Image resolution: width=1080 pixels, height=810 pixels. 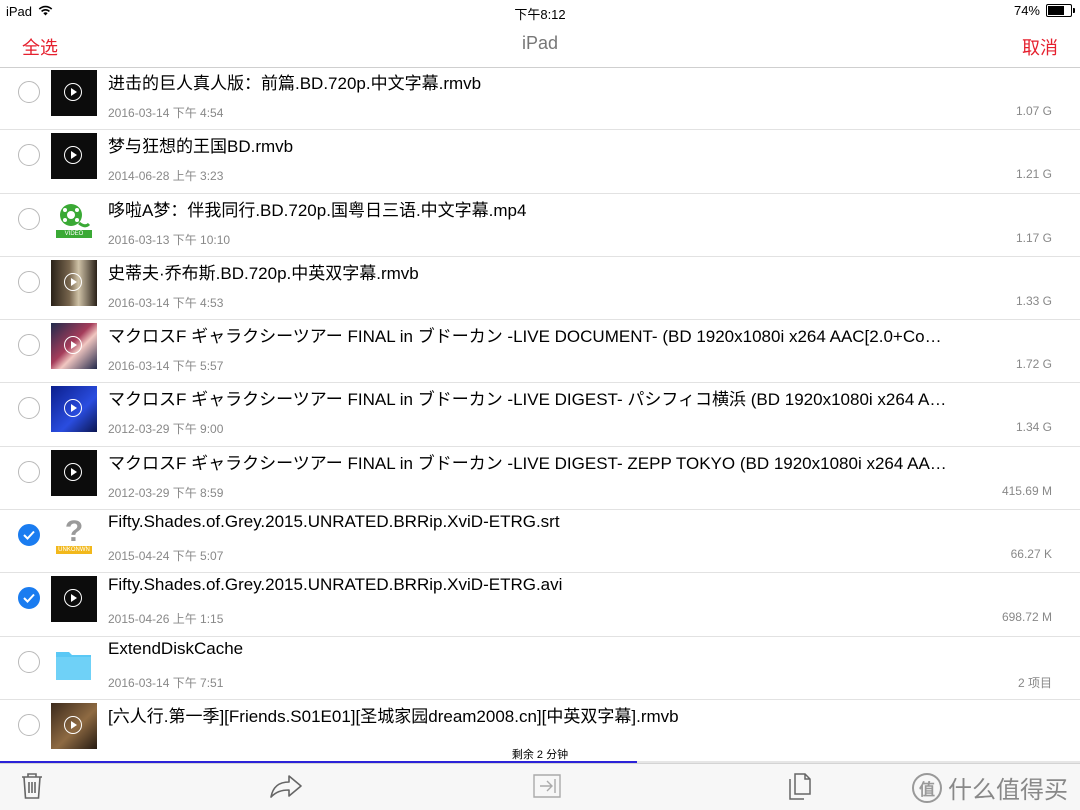 I want to click on progress-text: 剩余 2 分钟, so click(x=540, y=755).